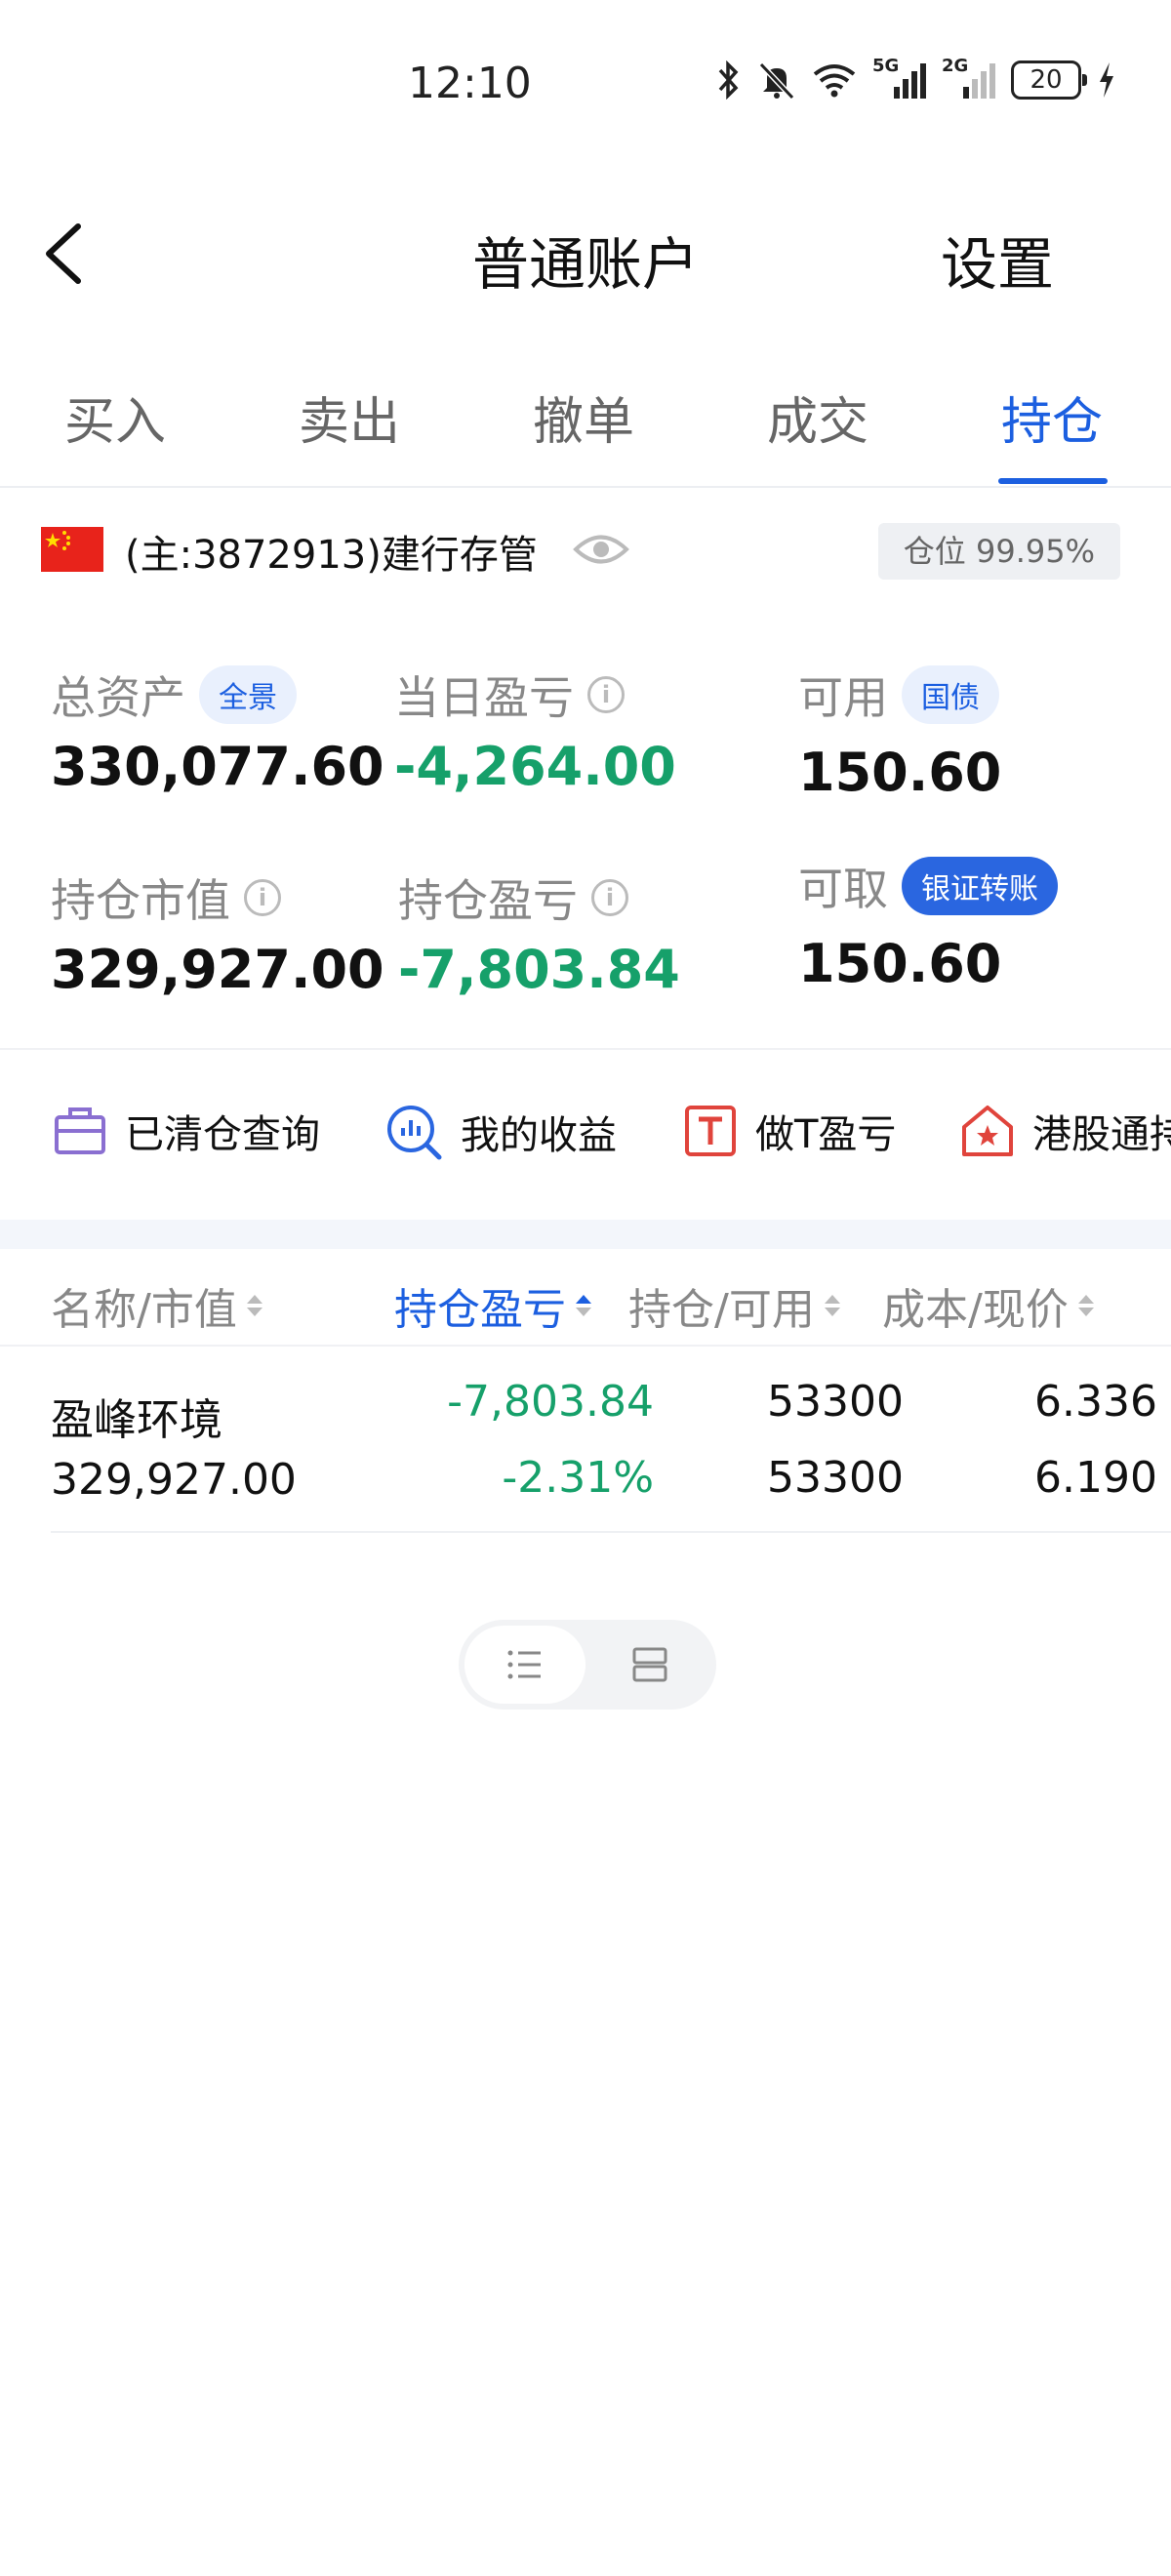  I want to click on stock-market-value: 329,927.00, so click(174, 1480).